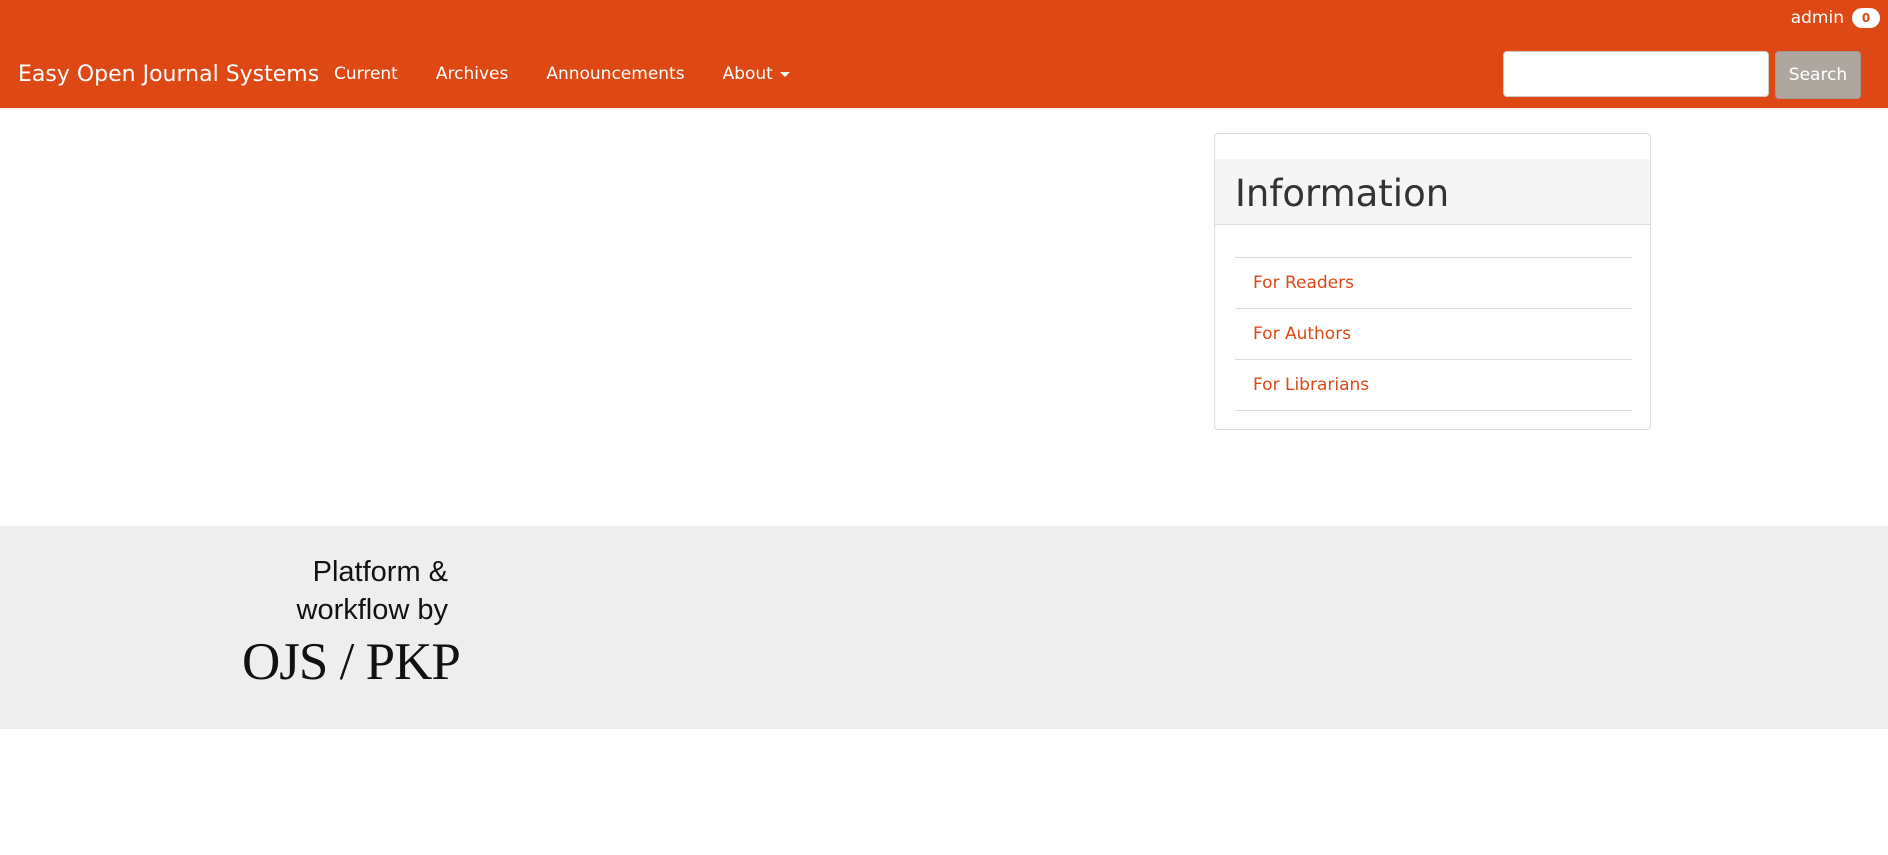 The height and width of the screenshot is (855, 1888). I want to click on username-link: admin, so click(1817, 18).